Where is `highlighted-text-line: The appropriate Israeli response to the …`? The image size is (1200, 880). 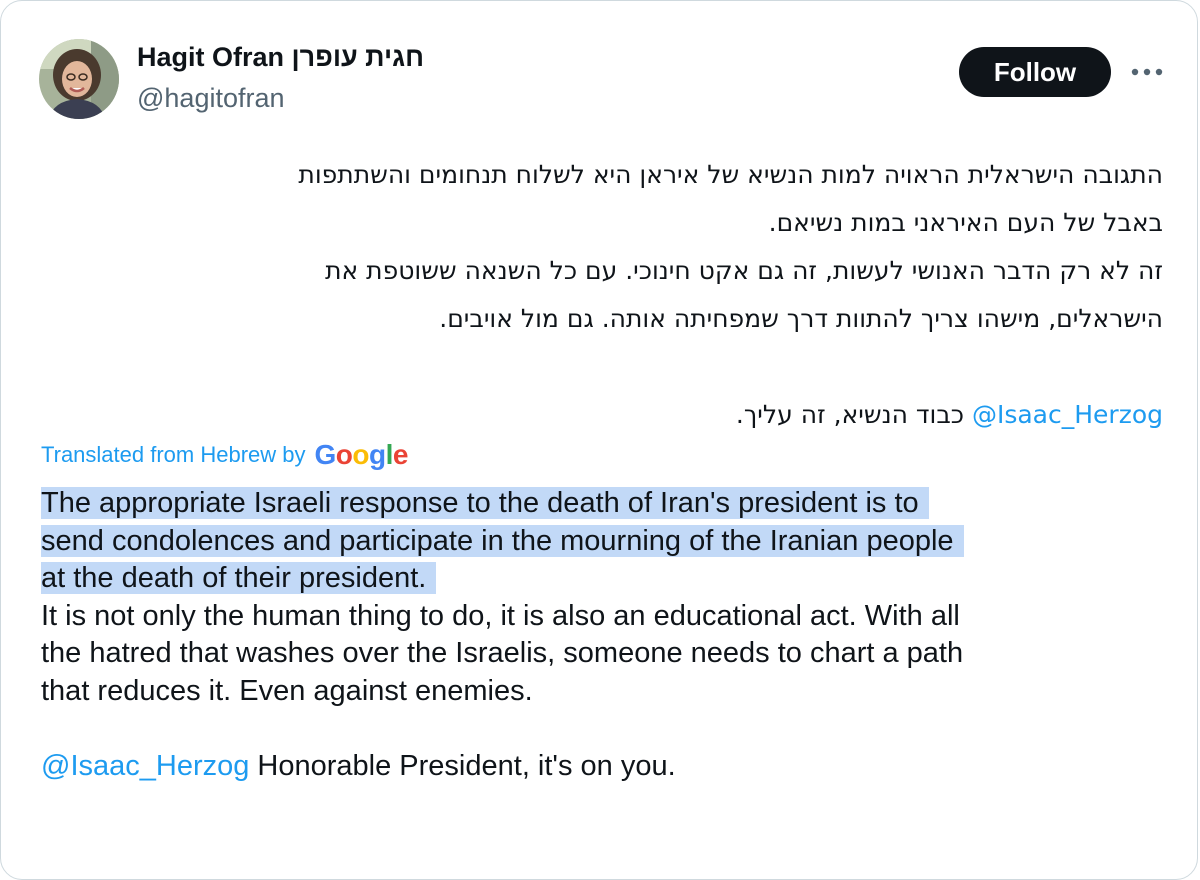 highlighted-text-line: The appropriate Israeli response to the … is located at coordinates (485, 503).